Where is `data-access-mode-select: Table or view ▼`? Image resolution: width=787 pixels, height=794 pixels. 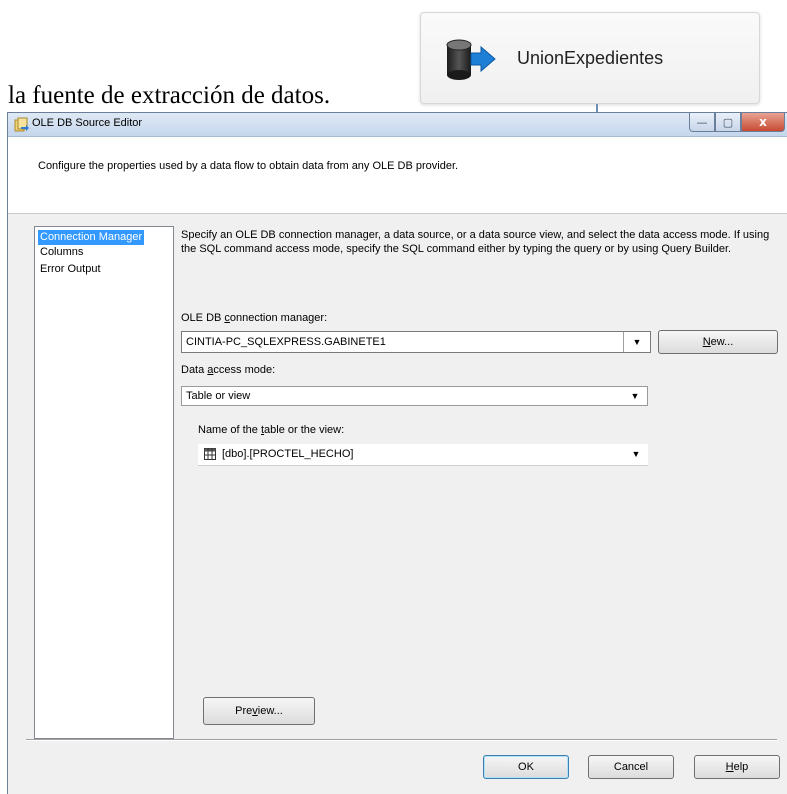 data-access-mode-select: Table or view ▼ is located at coordinates (414, 396).